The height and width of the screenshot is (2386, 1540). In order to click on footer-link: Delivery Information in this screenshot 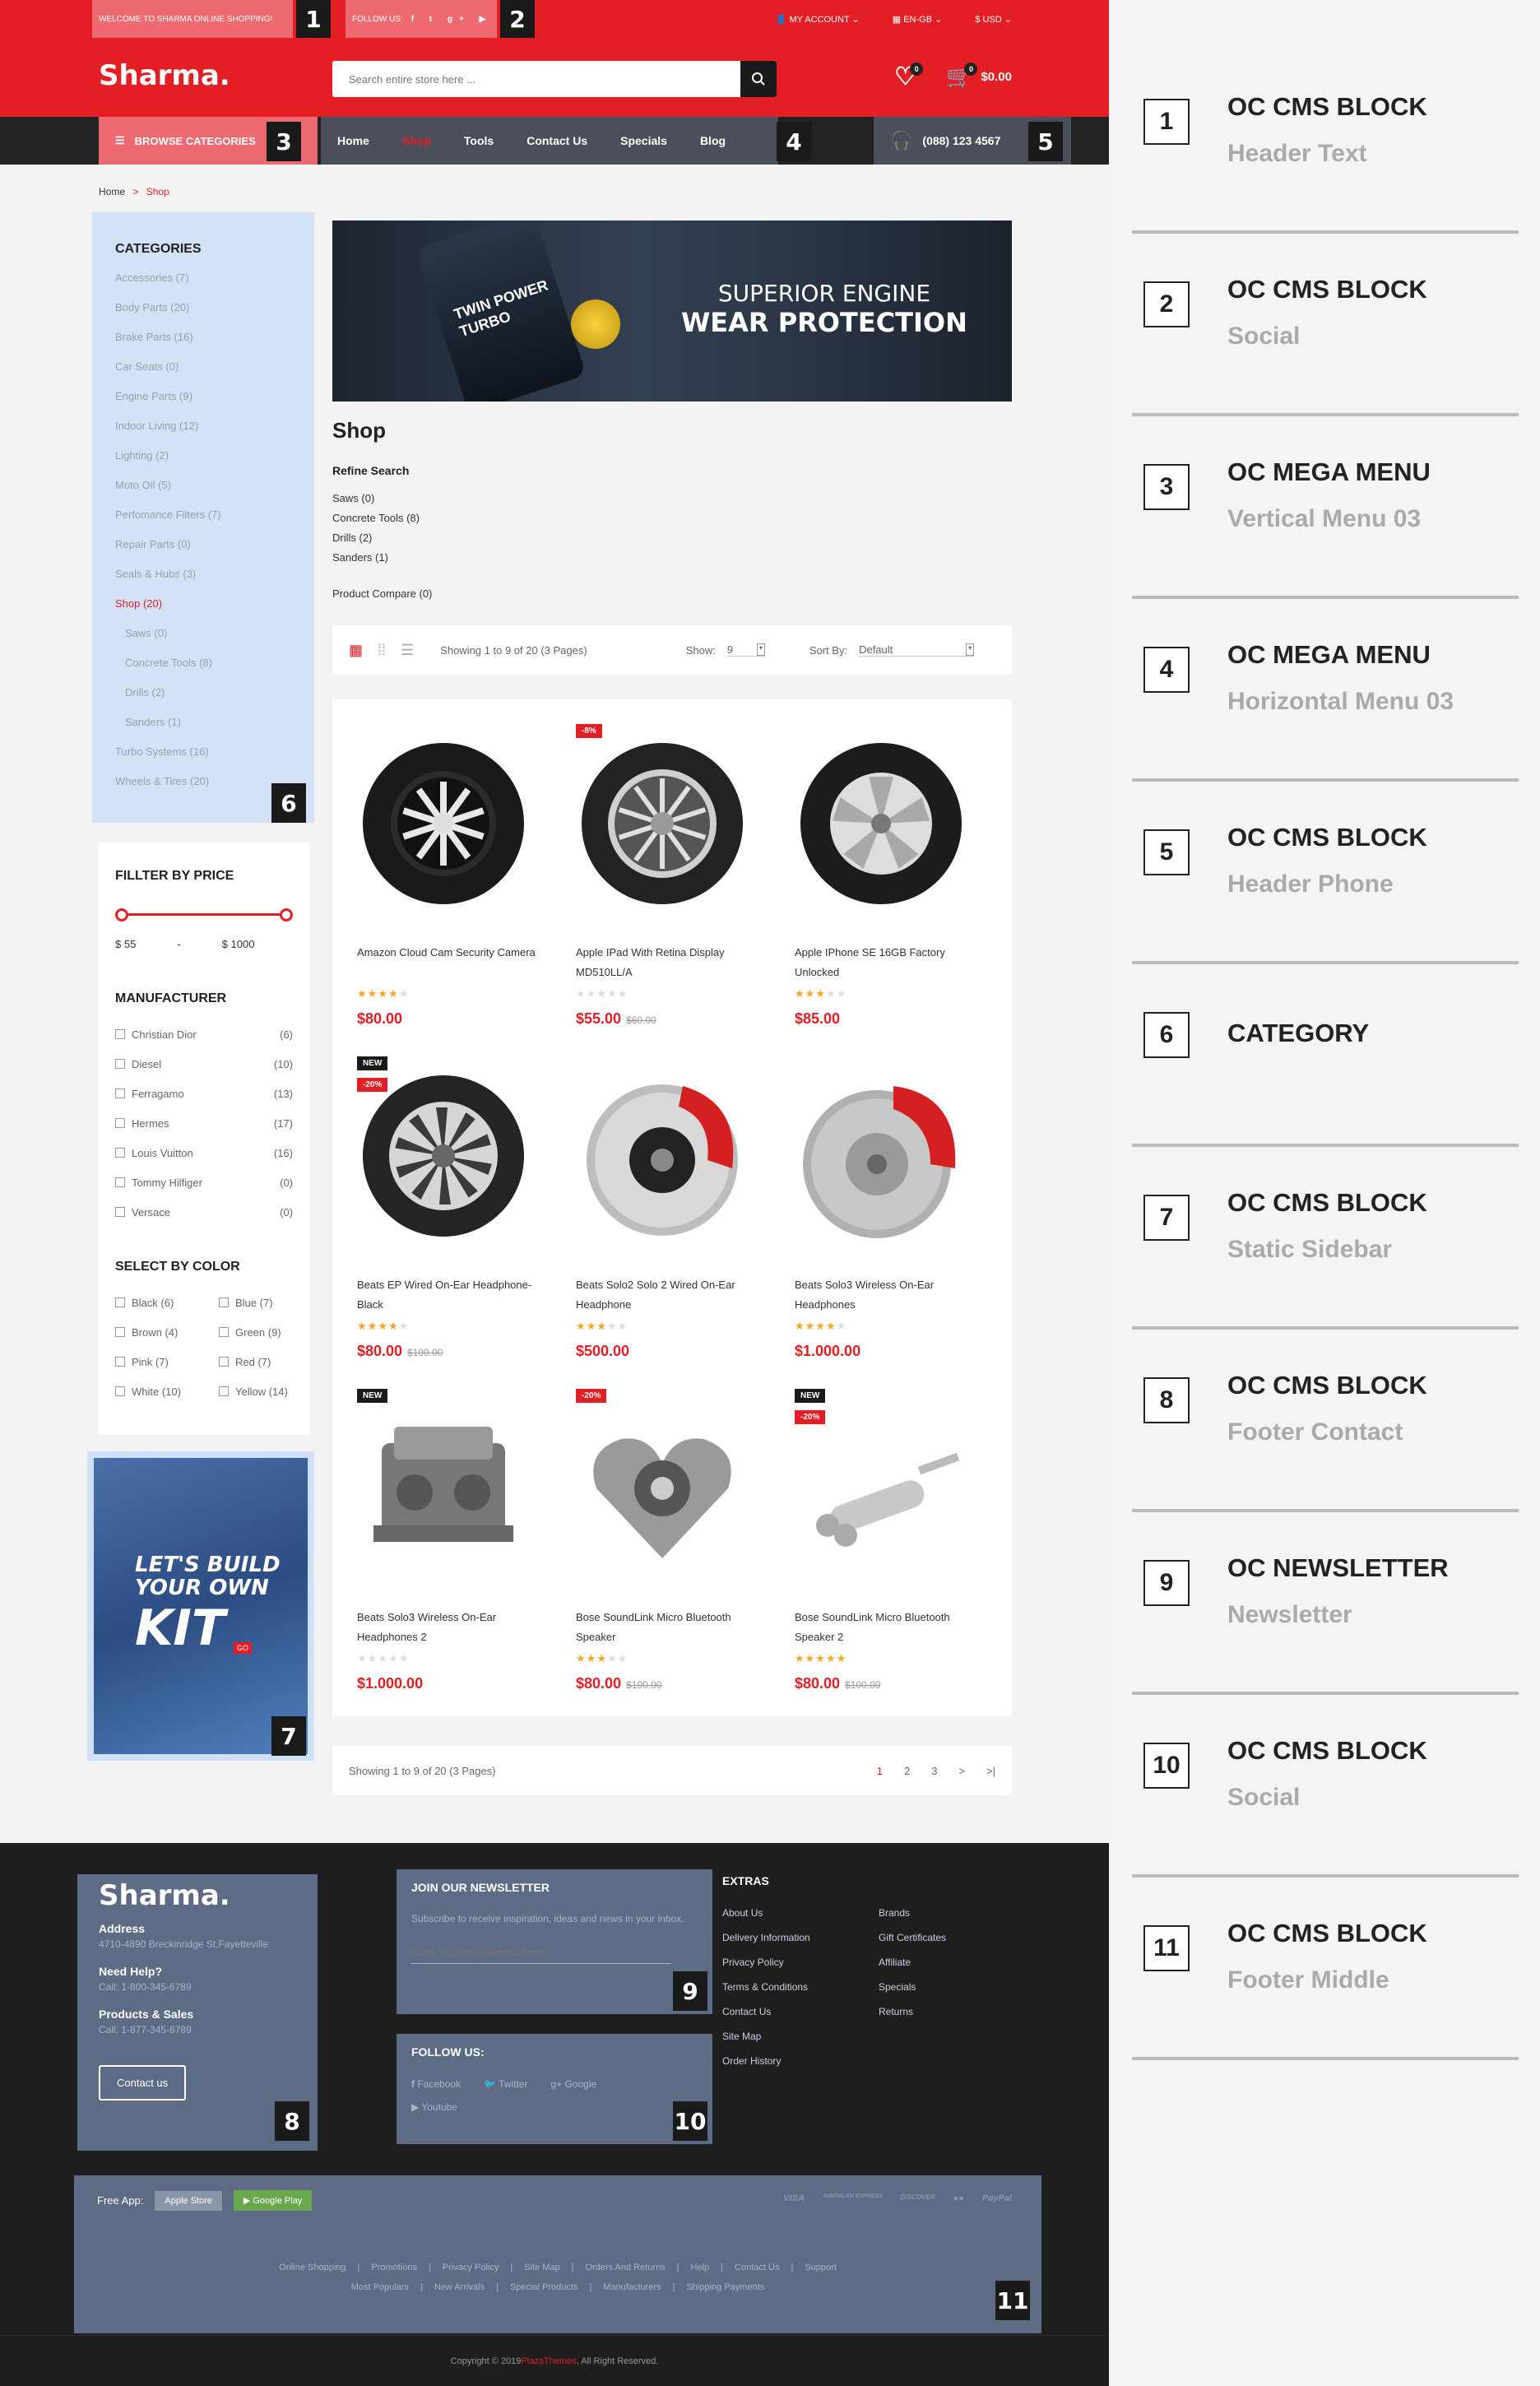, I will do `click(800, 1945)`.